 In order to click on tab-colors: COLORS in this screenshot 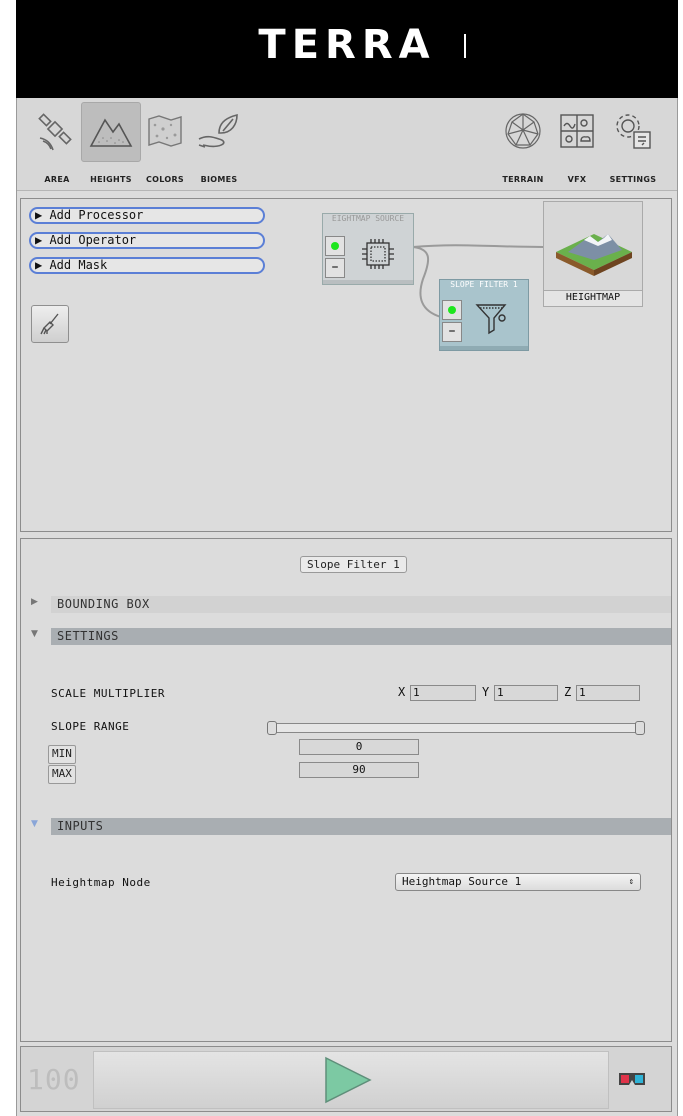, I will do `click(165, 144)`.